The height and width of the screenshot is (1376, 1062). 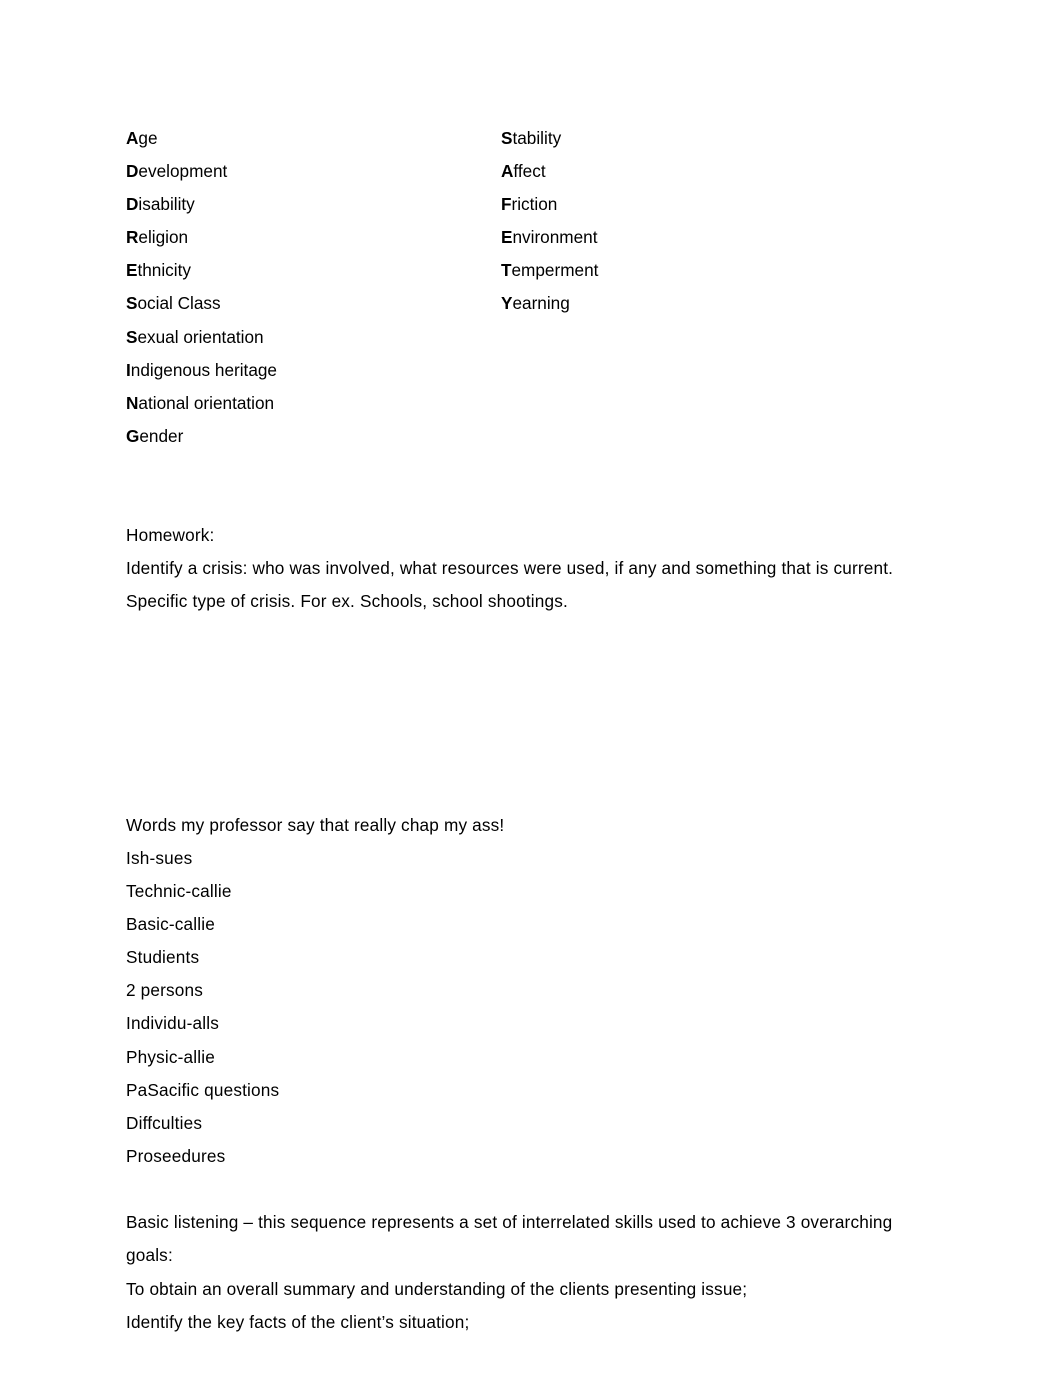 What do you see at coordinates (681, 171) in the screenshot?
I see `acronym-item: Affect` at bounding box center [681, 171].